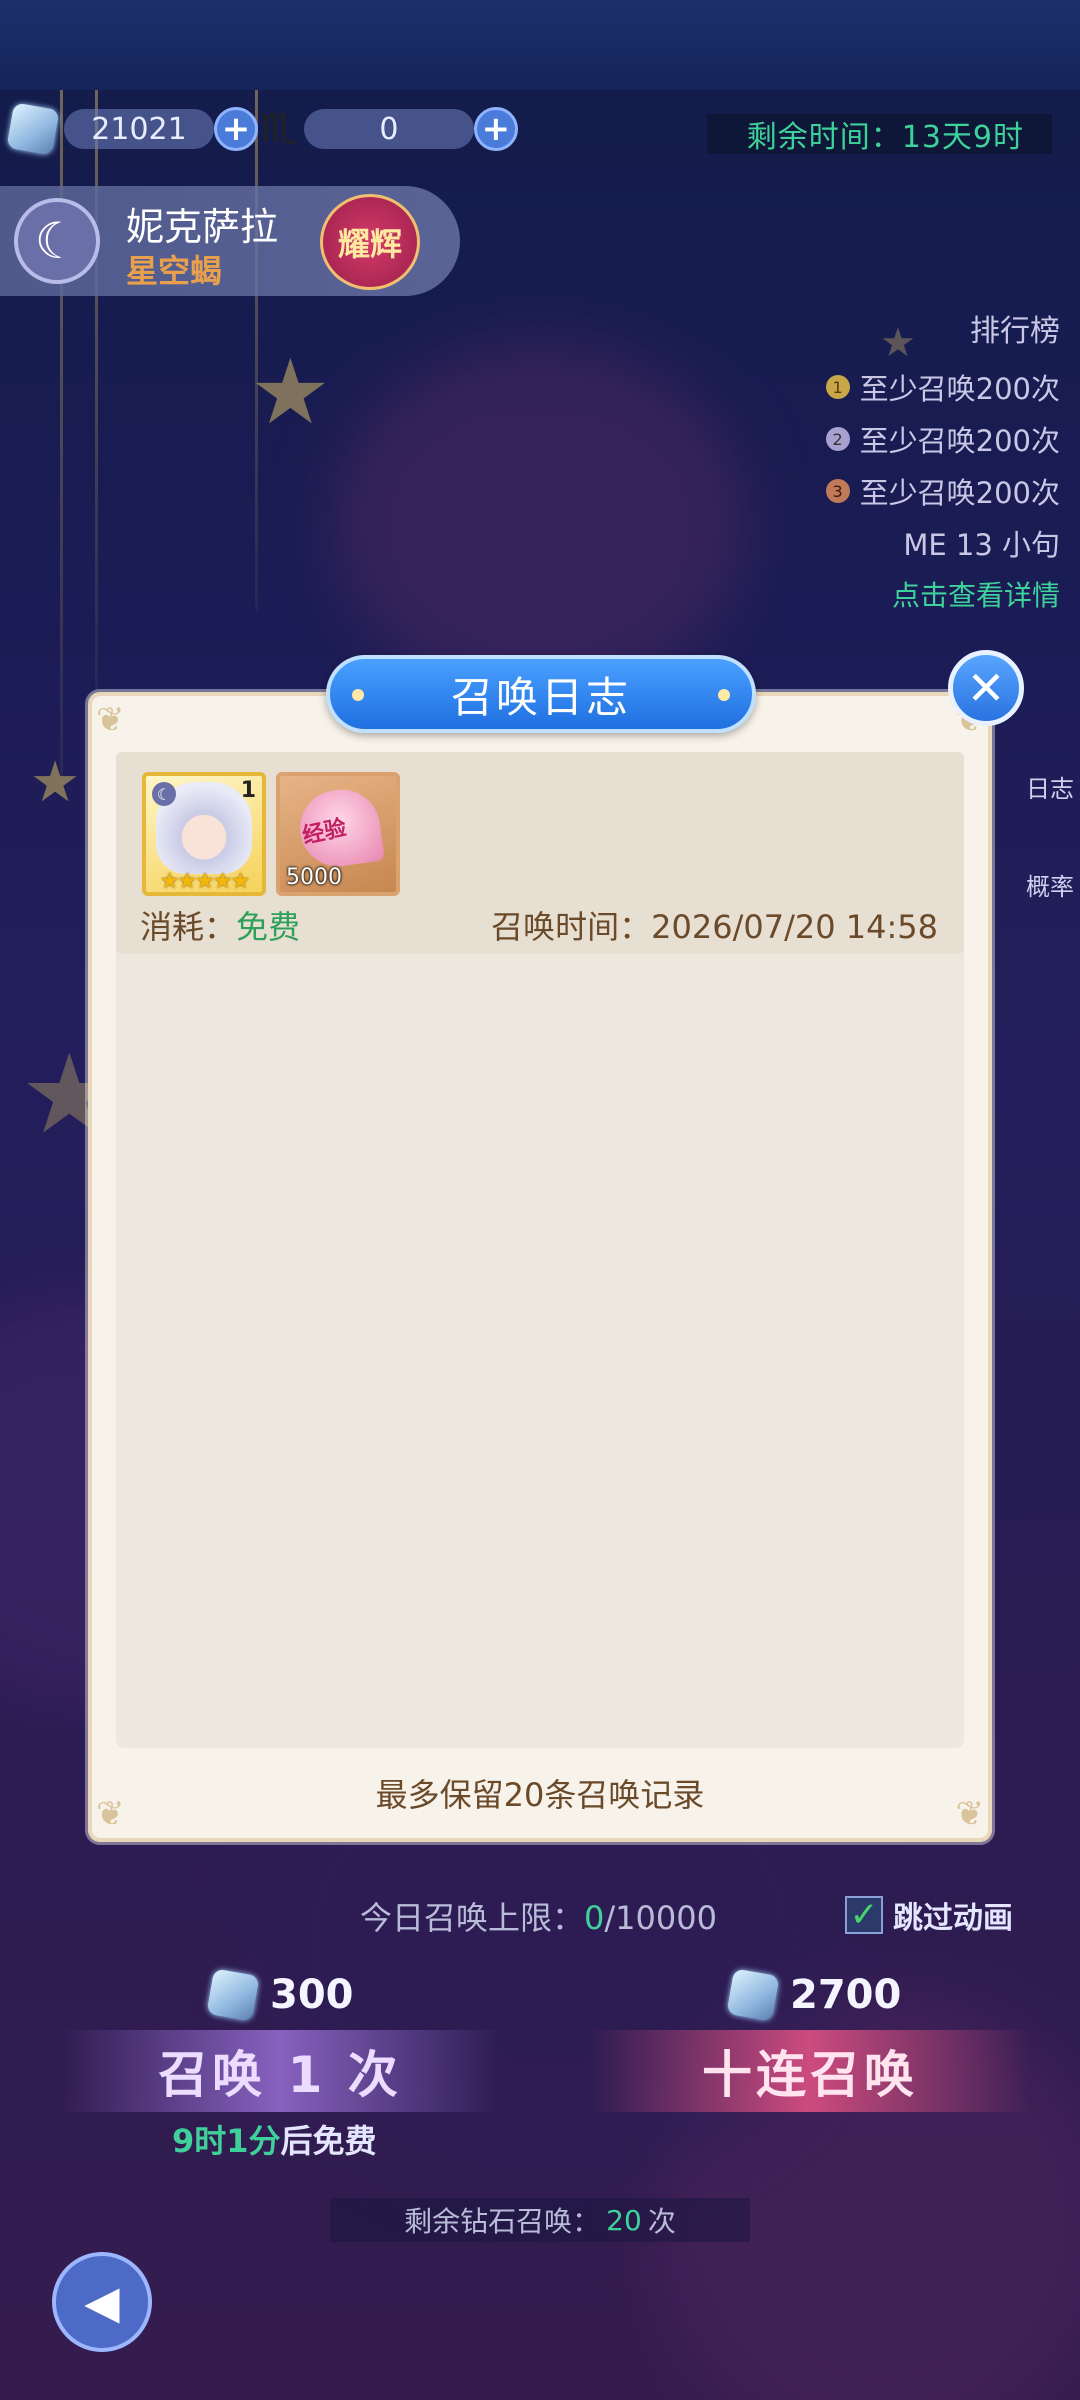 Image resolution: width=1080 pixels, height=2400 pixels. Describe the element at coordinates (810, 2071) in the screenshot. I see `summon-ten-button: 十连召唤` at that location.